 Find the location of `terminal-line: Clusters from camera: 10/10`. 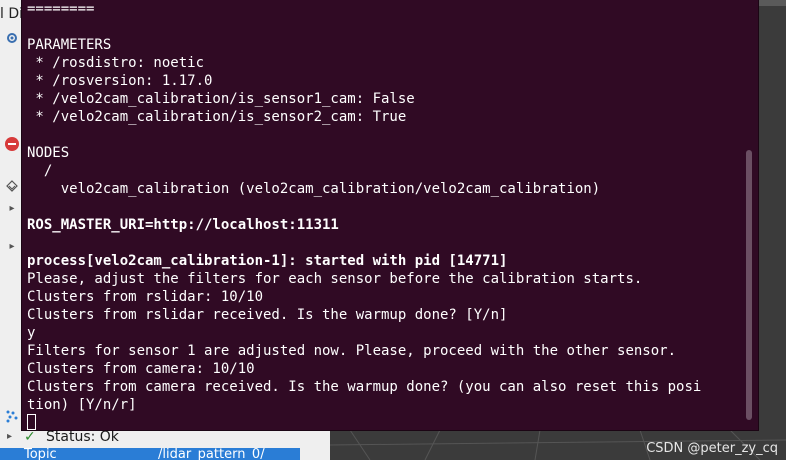

terminal-line: Clusters from camera: 10/10 is located at coordinates (141, 369).